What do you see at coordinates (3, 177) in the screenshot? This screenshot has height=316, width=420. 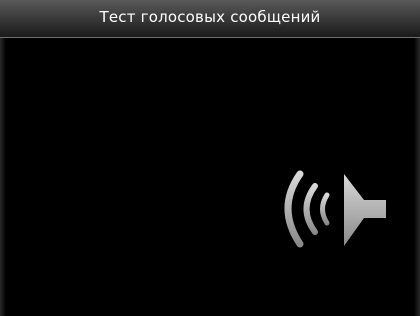 I see `left-frame-edge` at bounding box center [3, 177].